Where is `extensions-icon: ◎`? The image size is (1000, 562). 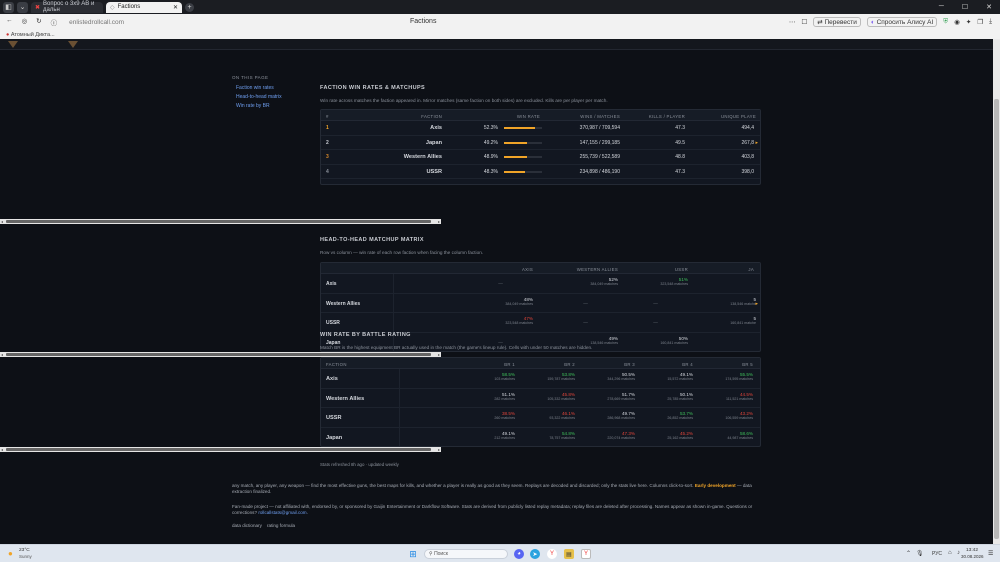 extensions-icon: ◎ is located at coordinates (25, 22).